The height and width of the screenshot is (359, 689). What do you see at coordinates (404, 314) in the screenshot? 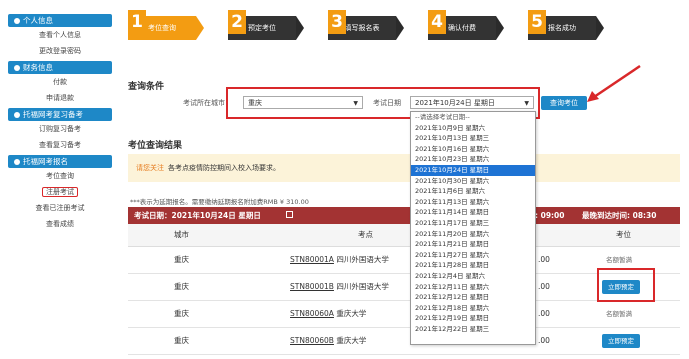
I see `table-row: 重庆 STN80060A 重庆大学 .00 名额暂满` at bounding box center [404, 314].